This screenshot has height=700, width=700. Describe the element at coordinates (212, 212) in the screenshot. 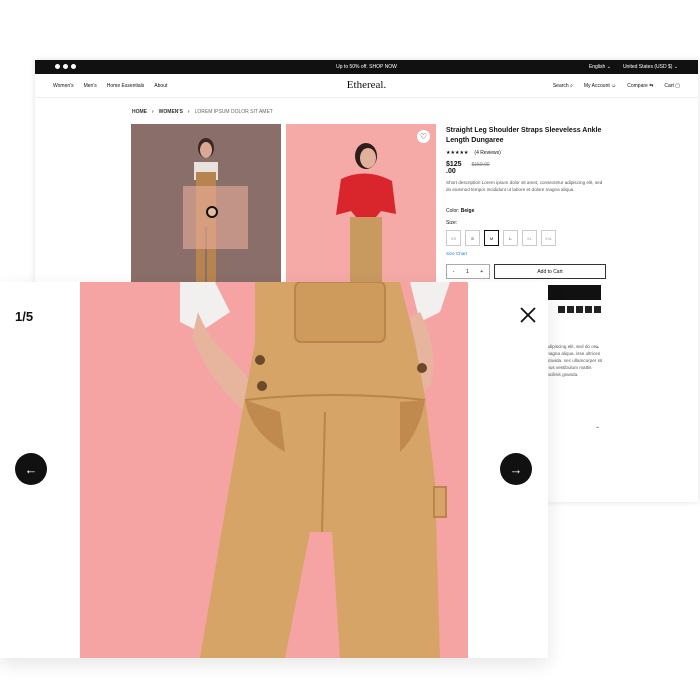

I see `zoom-icon` at that location.